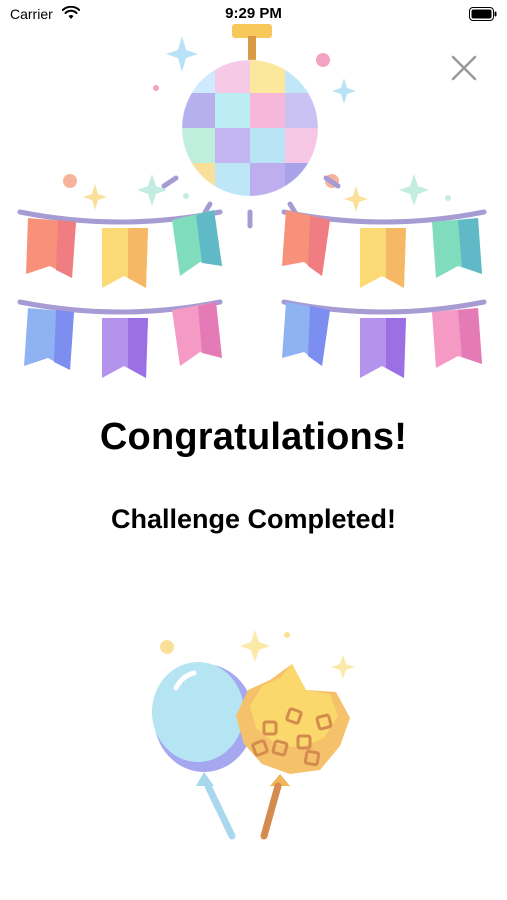 The height and width of the screenshot is (900, 507). What do you see at coordinates (253, 437) in the screenshot?
I see `congratulations-title: Congratulations!` at bounding box center [253, 437].